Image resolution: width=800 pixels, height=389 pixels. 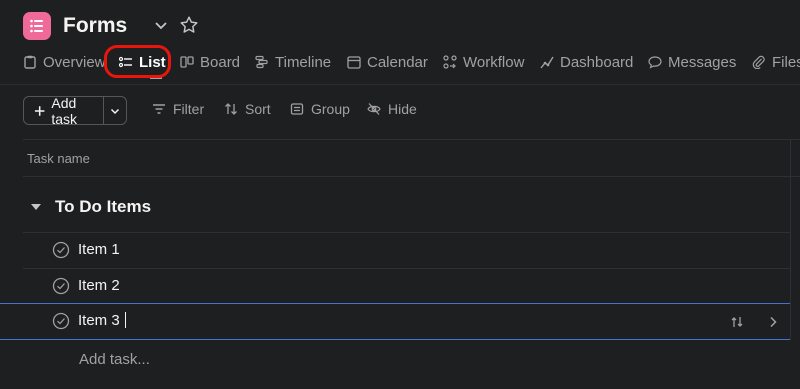 What do you see at coordinates (36, 207) in the screenshot?
I see `caret-down-icon` at bounding box center [36, 207].